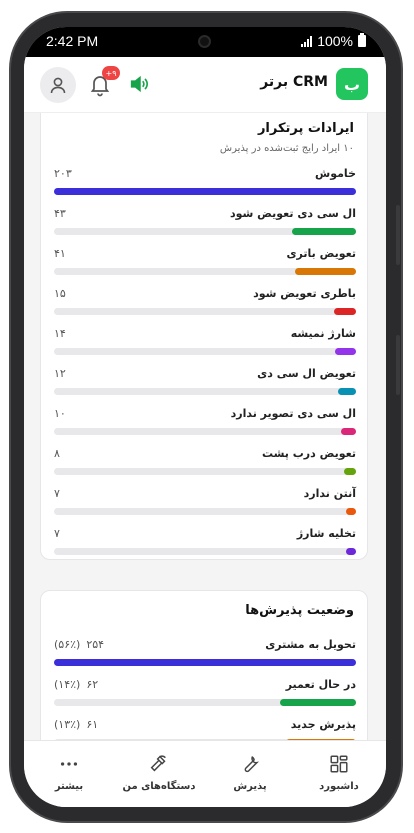 Image resolution: width=414 pixels, height=833 pixels. What do you see at coordinates (72, 41) in the screenshot?
I see `status-time: 2:42 PM` at bounding box center [72, 41].